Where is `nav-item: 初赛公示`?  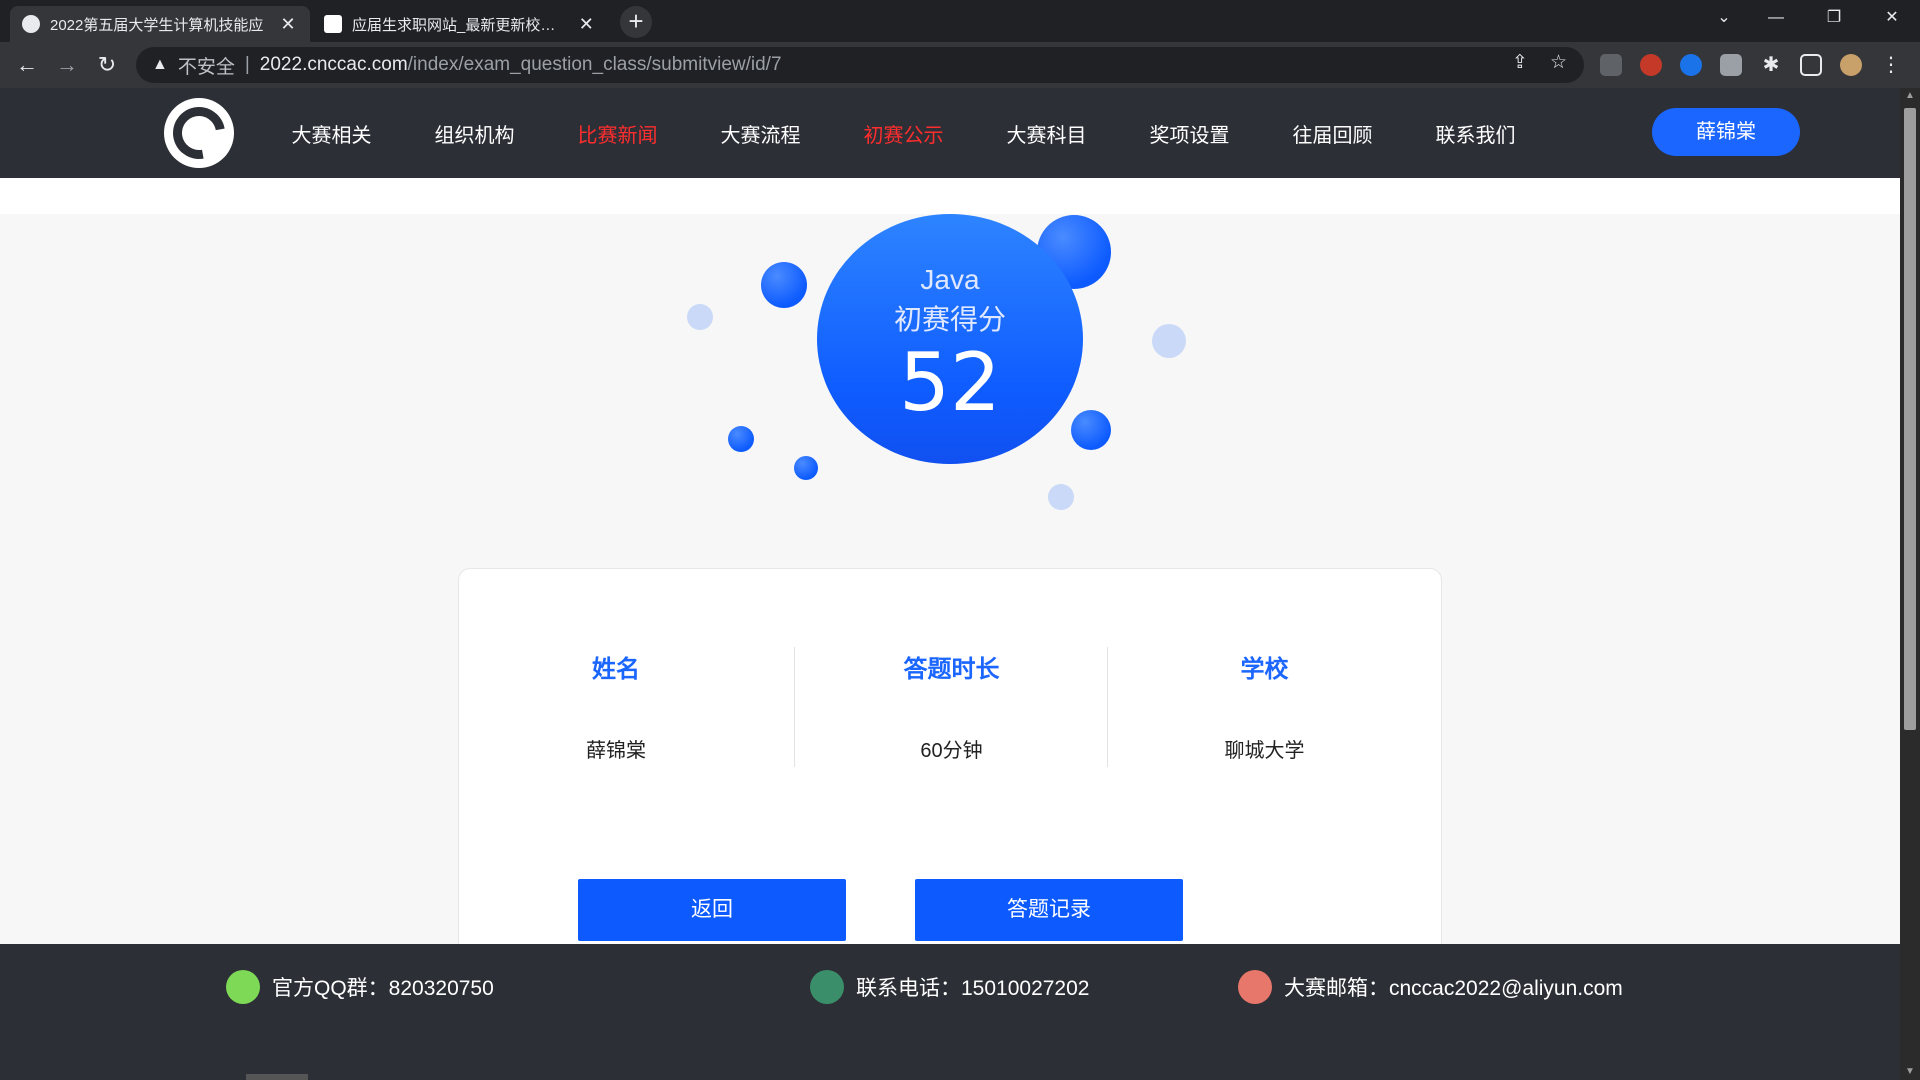 nav-item: 初赛公示 is located at coordinates (903, 133).